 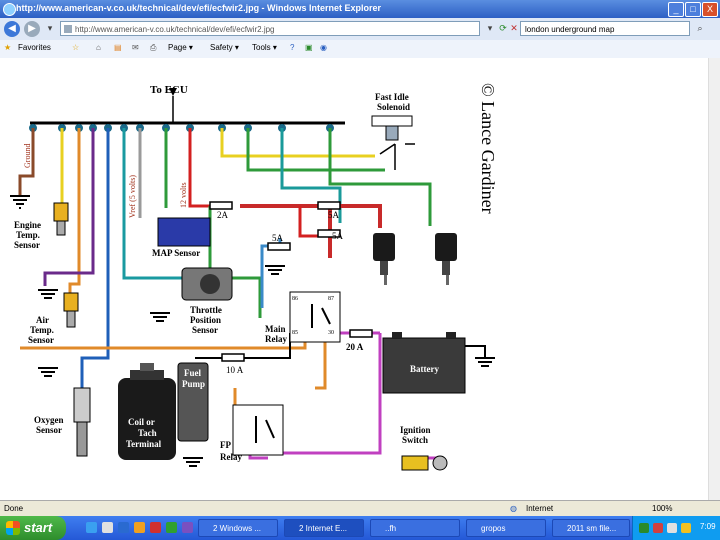 What do you see at coordinates (393, 107) in the screenshot?
I see `fast-idle-label-2: Solenoid` at bounding box center [393, 107].